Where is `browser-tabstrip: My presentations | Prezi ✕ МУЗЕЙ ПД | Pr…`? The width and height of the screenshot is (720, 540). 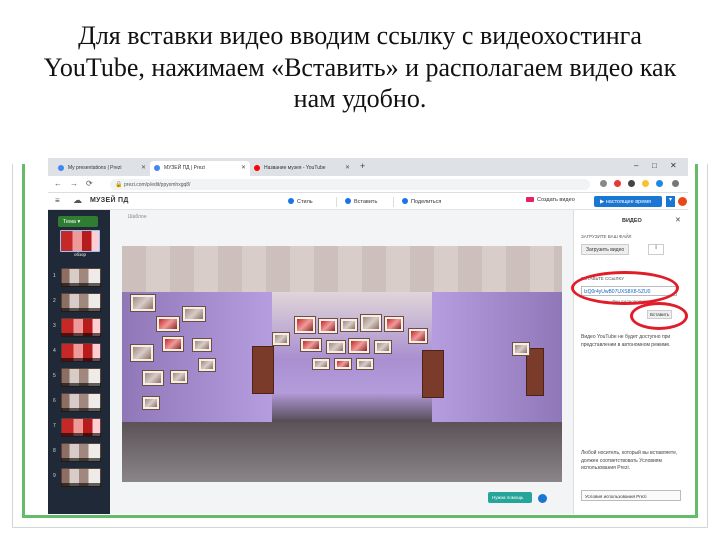
browser-tabstrip: My presentations | Prezi ✕ МУЗЕЙ ПД | Pr… is located at coordinates (368, 167).